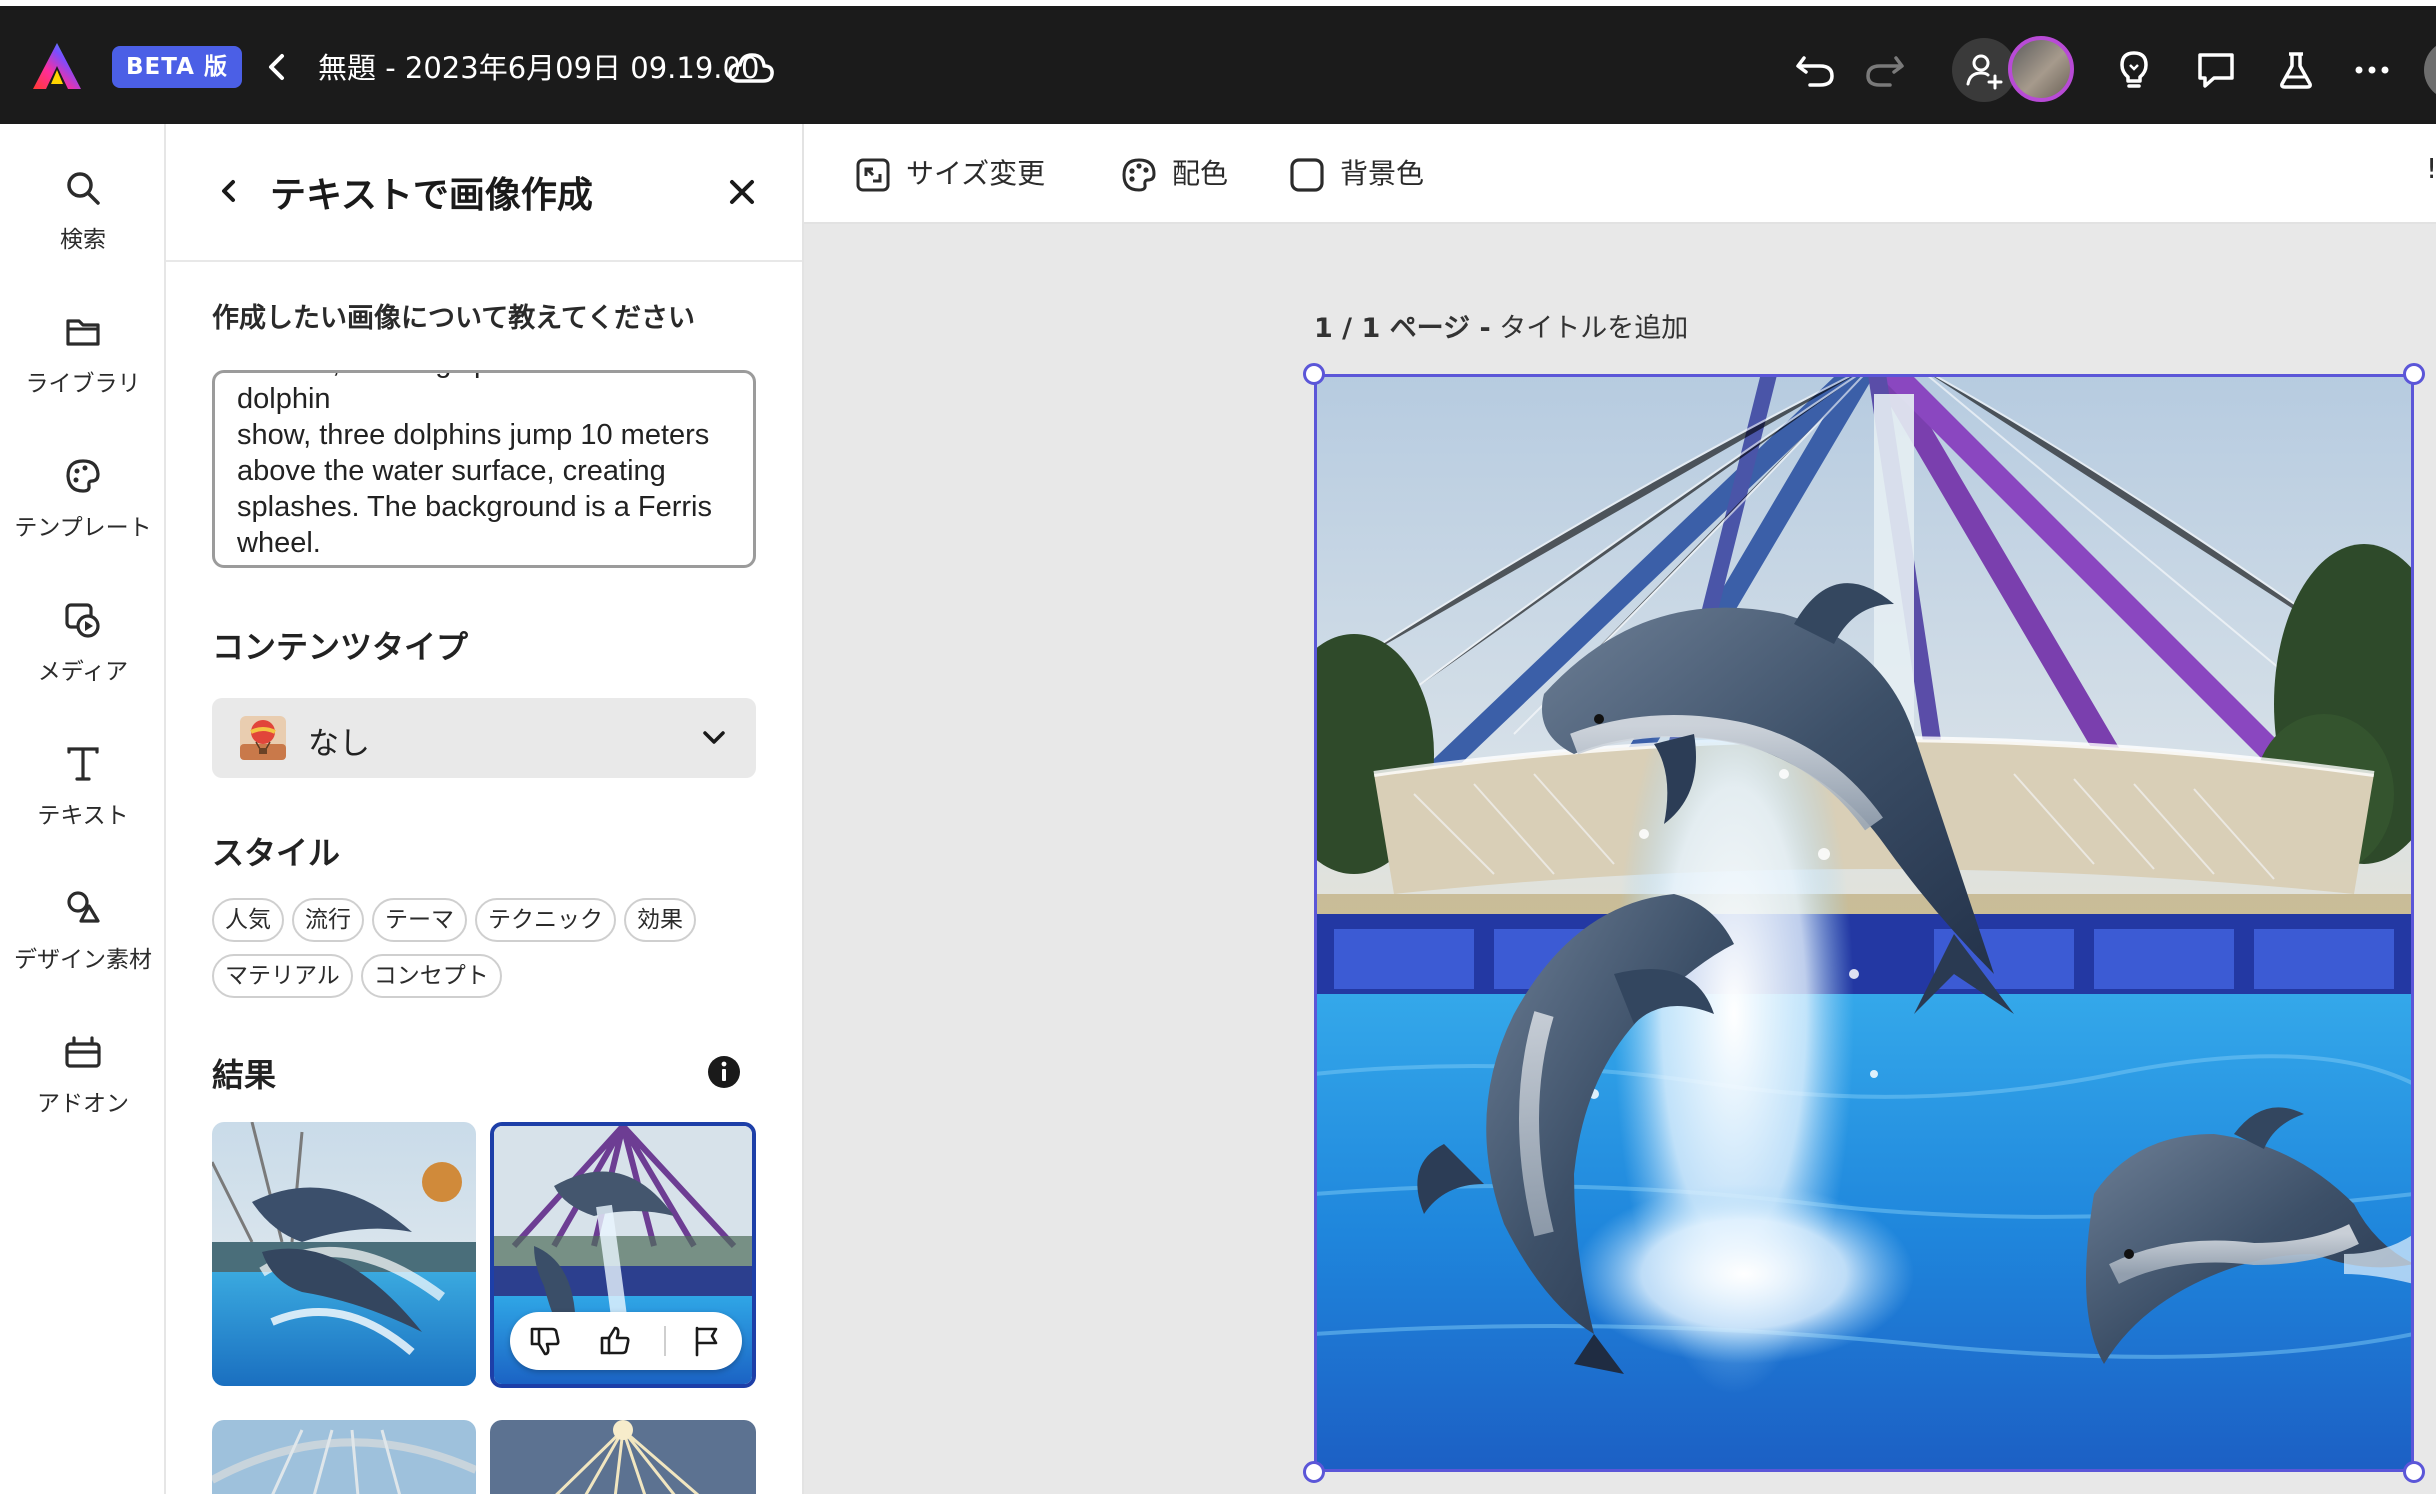 Image resolution: width=2436 pixels, height=1494 pixels. I want to click on left-rail: 検索 ライブラリ テンプレート メディア テキスト デザイン素材 アドオン, so click(83, 809).